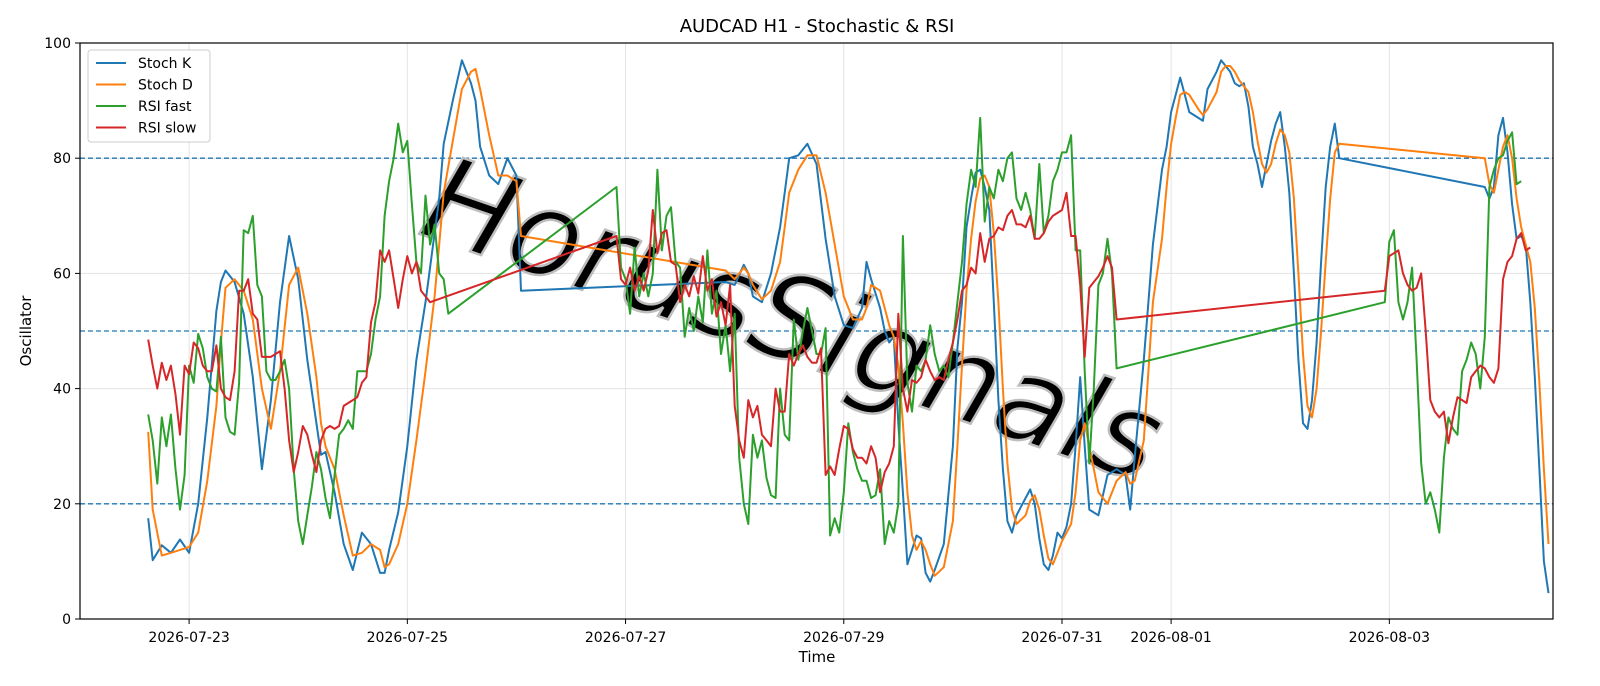 This screenshot has height=686, width=1600. Describe the element at coordinates (62, 159) in the screenshot. I see `y-tick-label: 80` at that location.